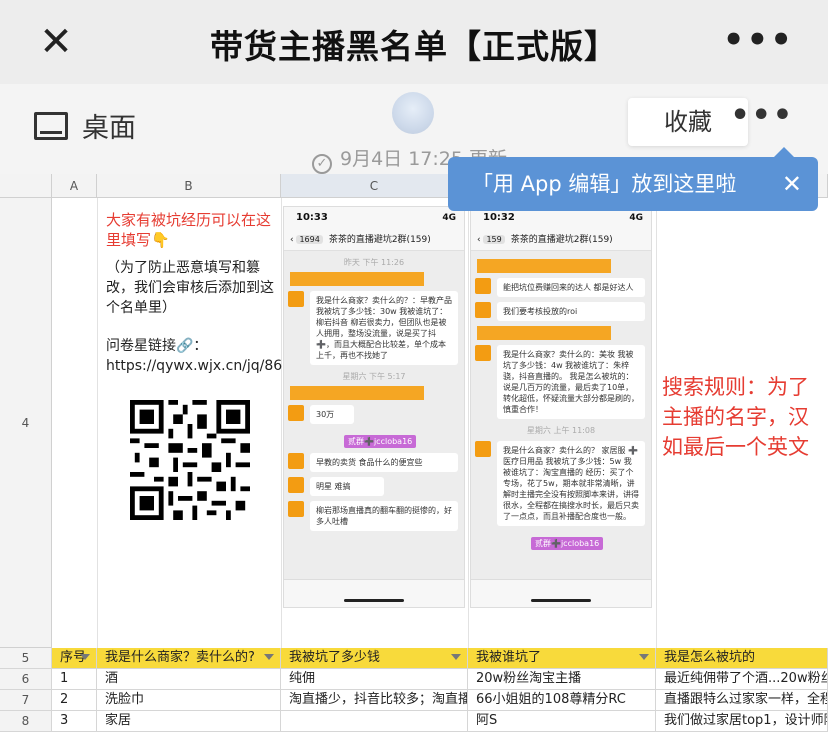  I want to click on status-bar: 10:33 4G, so click(374, 218).